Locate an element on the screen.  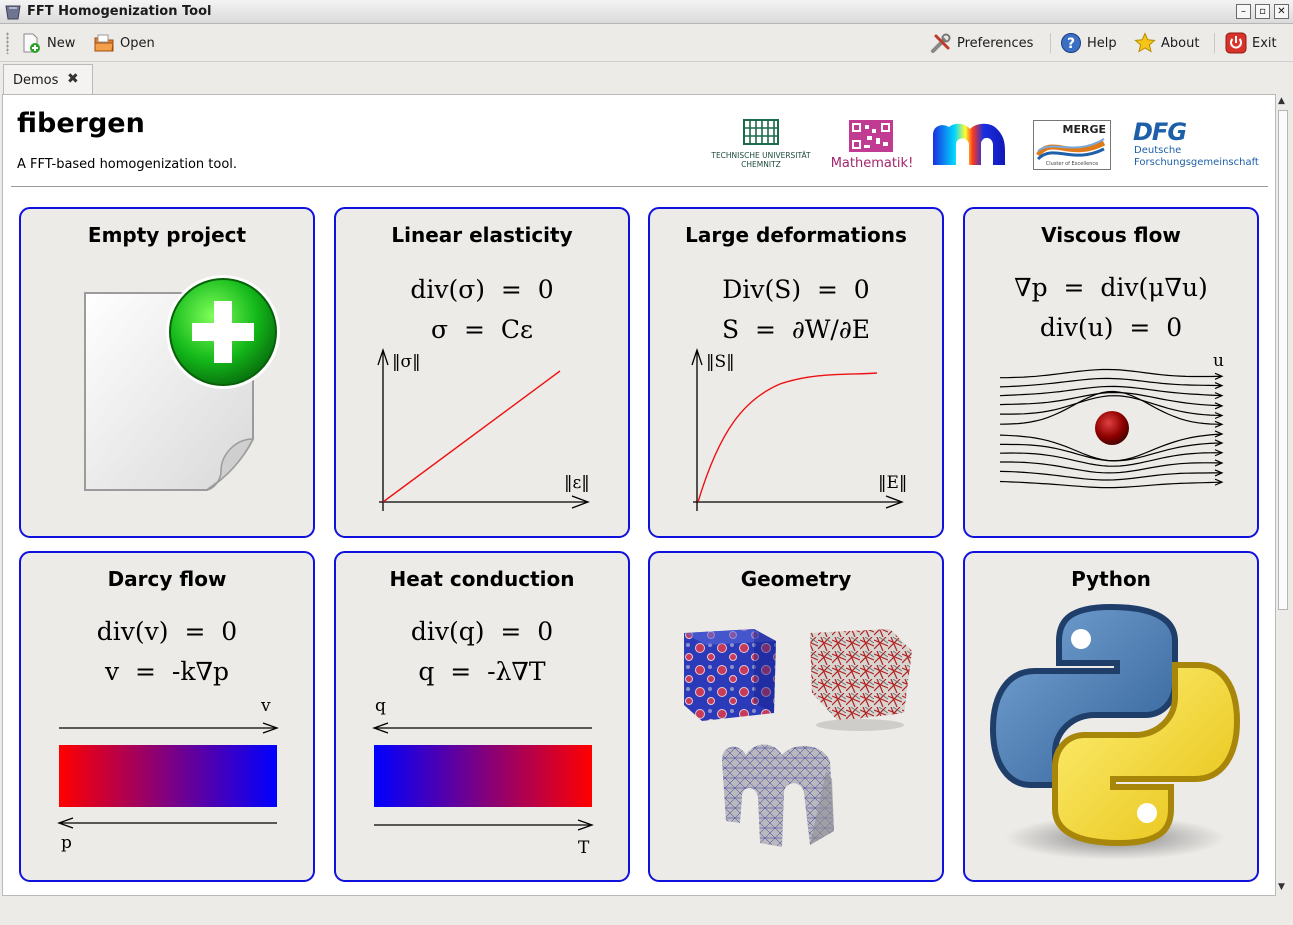
tools-icon is located at coordinates (941, 43).